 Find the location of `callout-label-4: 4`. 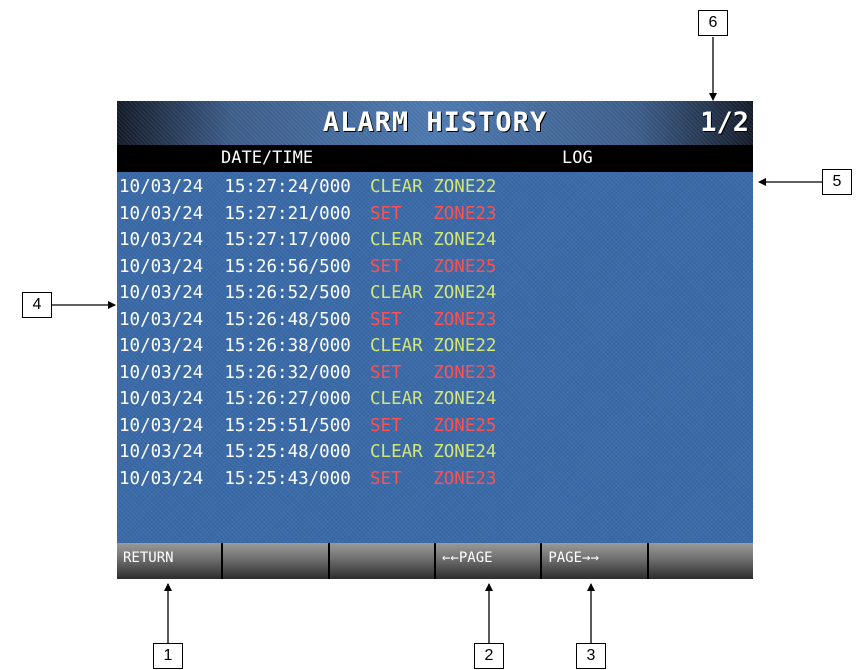

callout-label-4: 4 is located at coordinates (37, 305).